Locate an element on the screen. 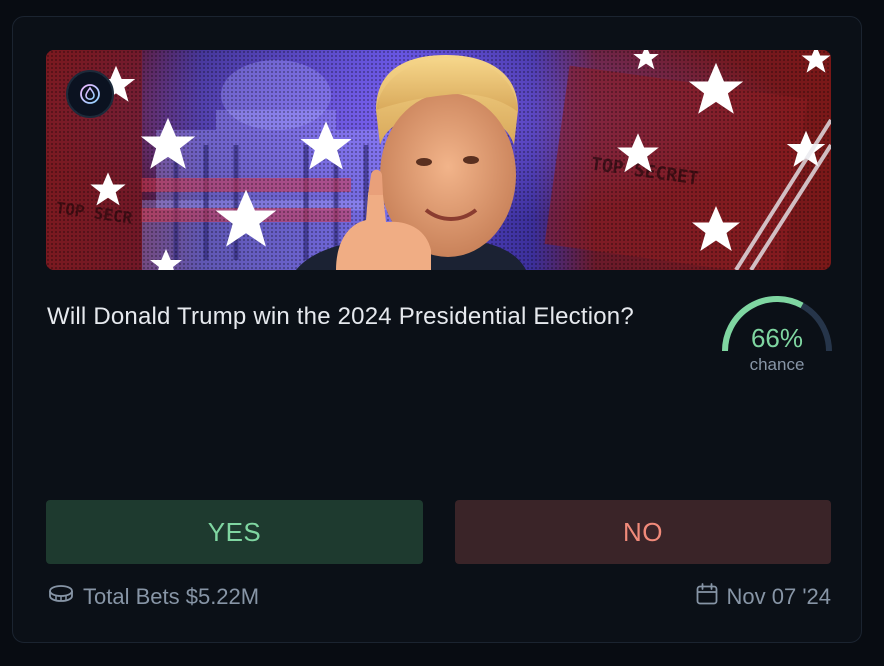 The height and width of the screenshot is (666, 884). total-bets: Total Bets $5.22M is located at coordinates (153, 597).